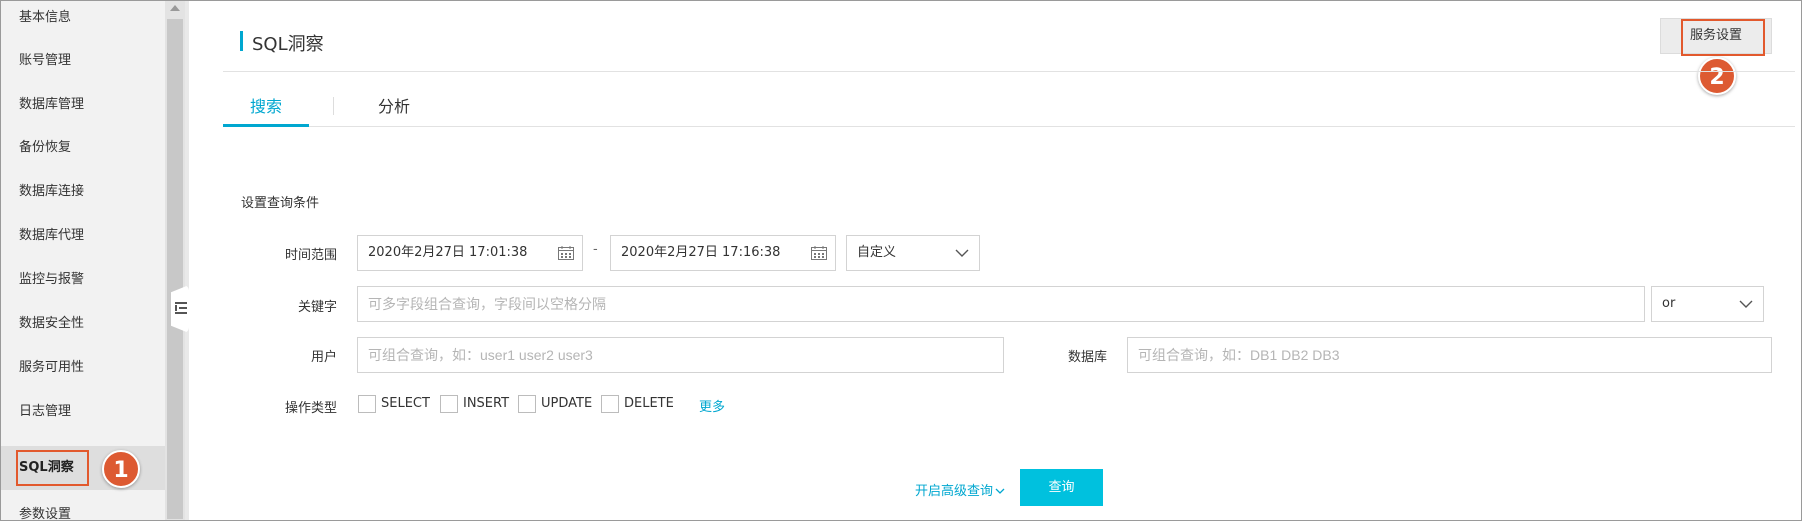 The width and height of the screenshot is (1802, 521). What do you see at coordinates (1717, 76) in the screenshot?
I see `step-badge-2: 2` at bounding box center [1717, 76].